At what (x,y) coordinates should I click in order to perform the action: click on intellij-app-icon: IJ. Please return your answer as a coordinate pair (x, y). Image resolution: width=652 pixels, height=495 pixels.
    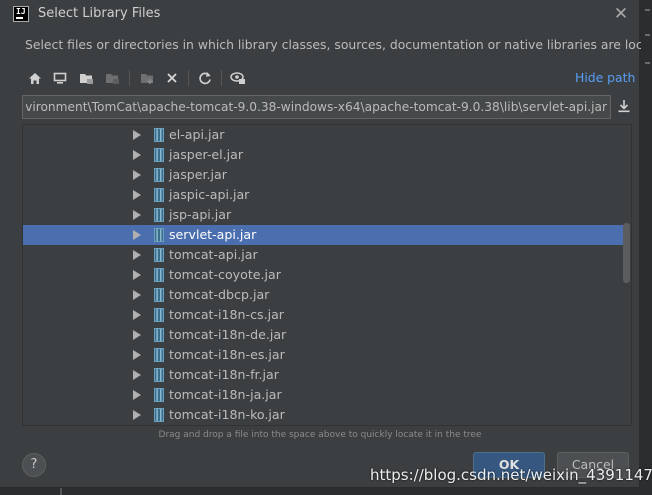
    Looking at the image, I should click on (21, 14).